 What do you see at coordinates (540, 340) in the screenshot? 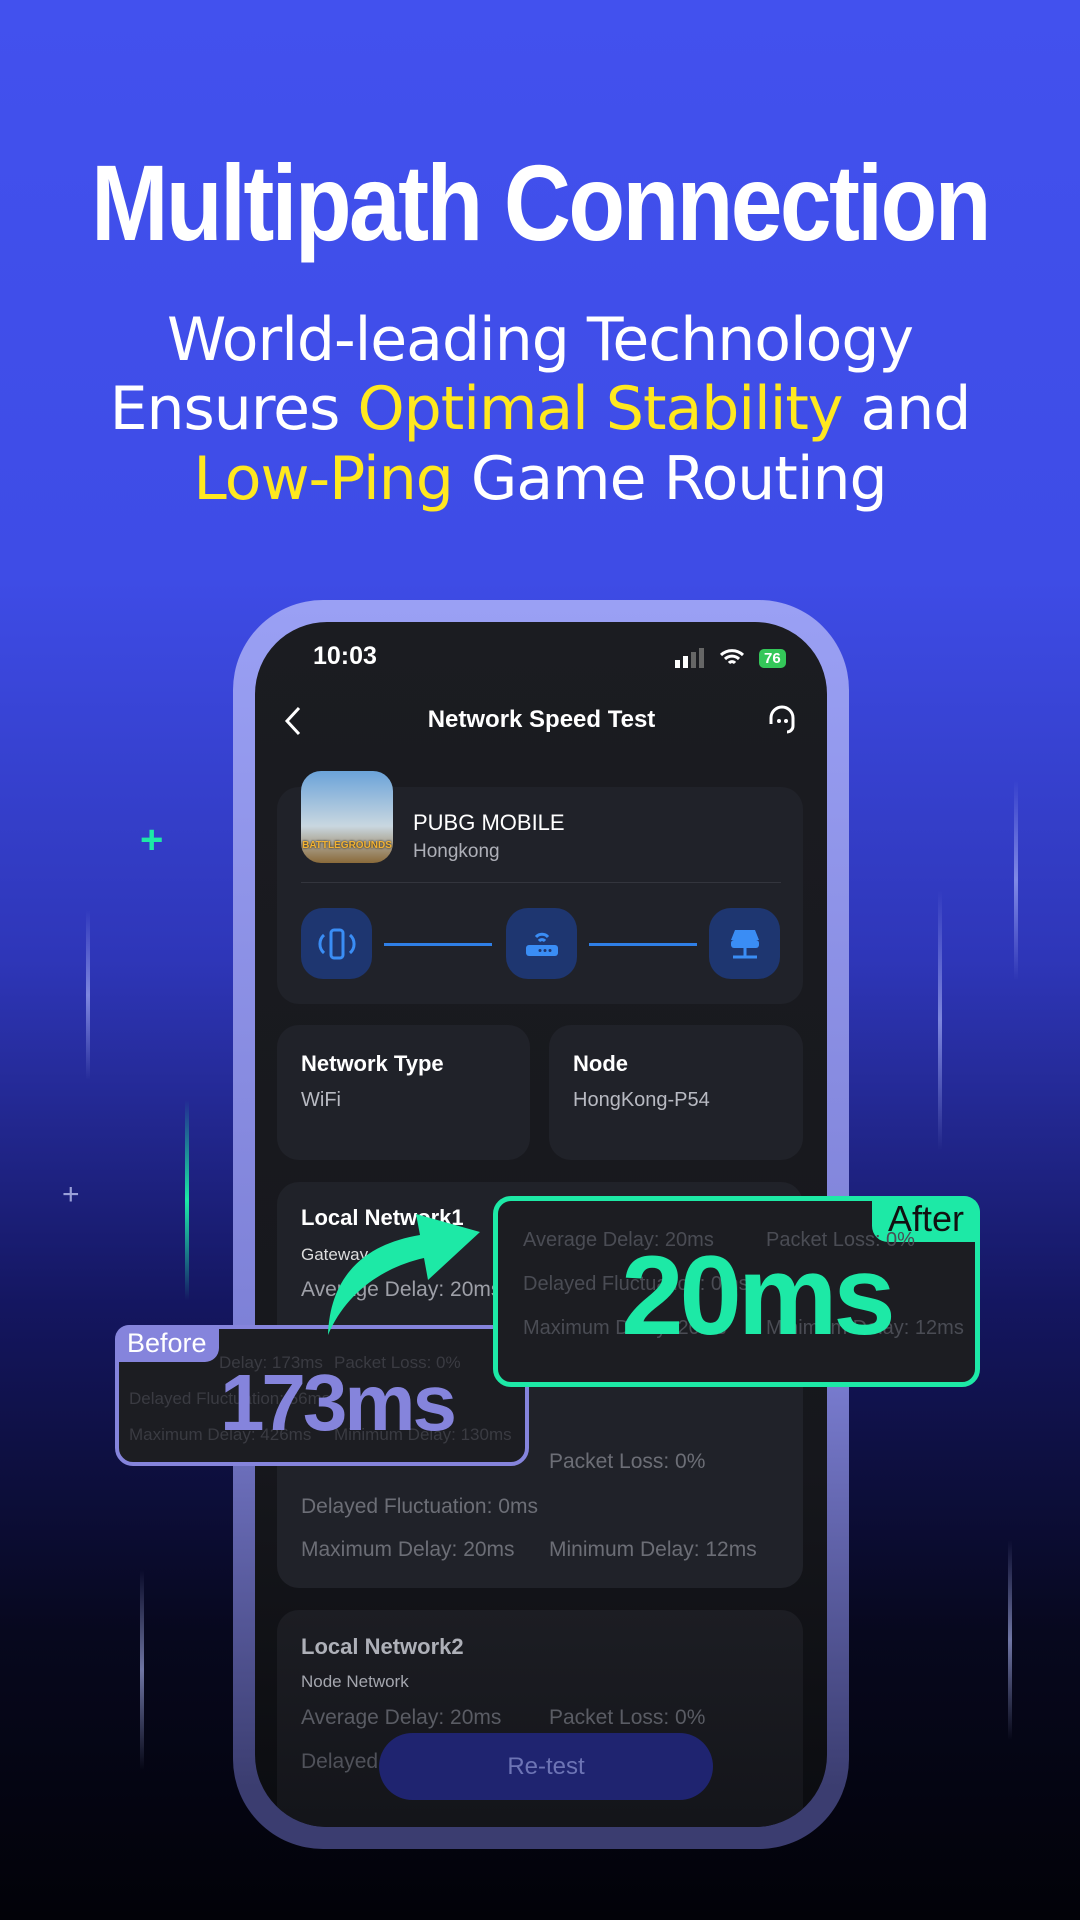
I see `subtitle-line1: World-leading Technology` at bounding box center [540, 340].